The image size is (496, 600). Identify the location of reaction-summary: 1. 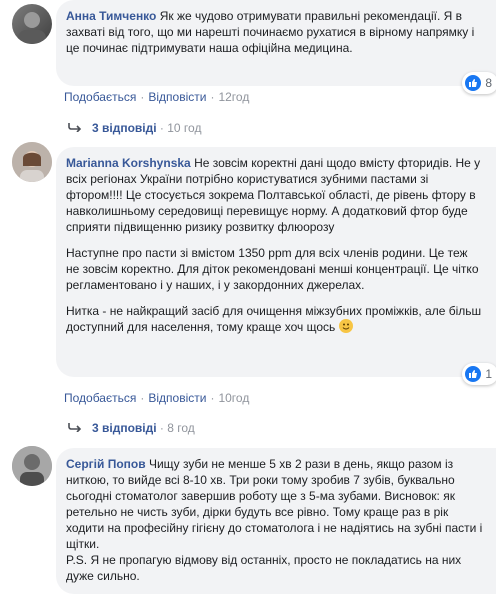
(479, 374).